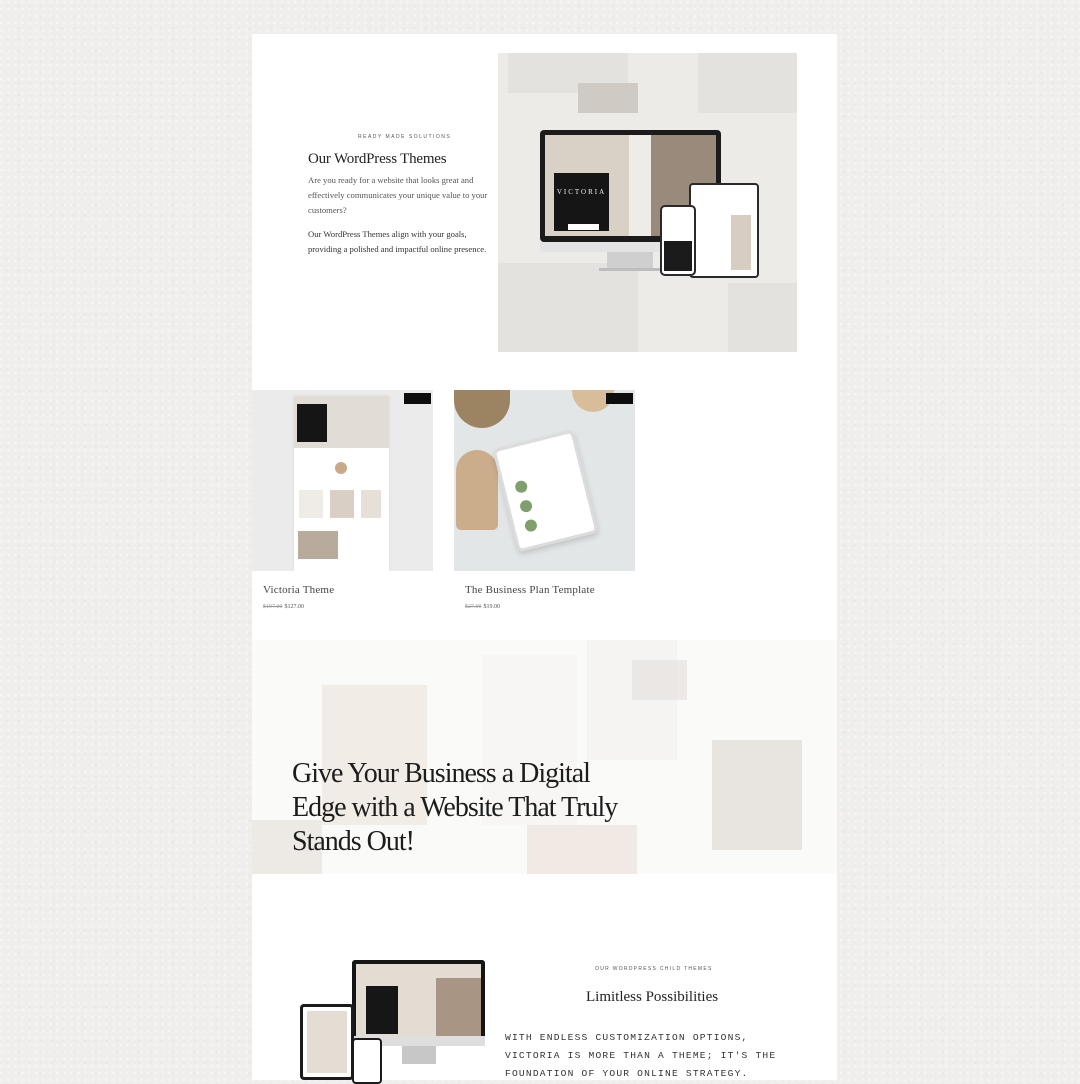 Image resolution: width=1080 pixels, height=1084 pixels. I want to click on product-card: Victoria Theme $197.00 $127.00, so click(342, 500).